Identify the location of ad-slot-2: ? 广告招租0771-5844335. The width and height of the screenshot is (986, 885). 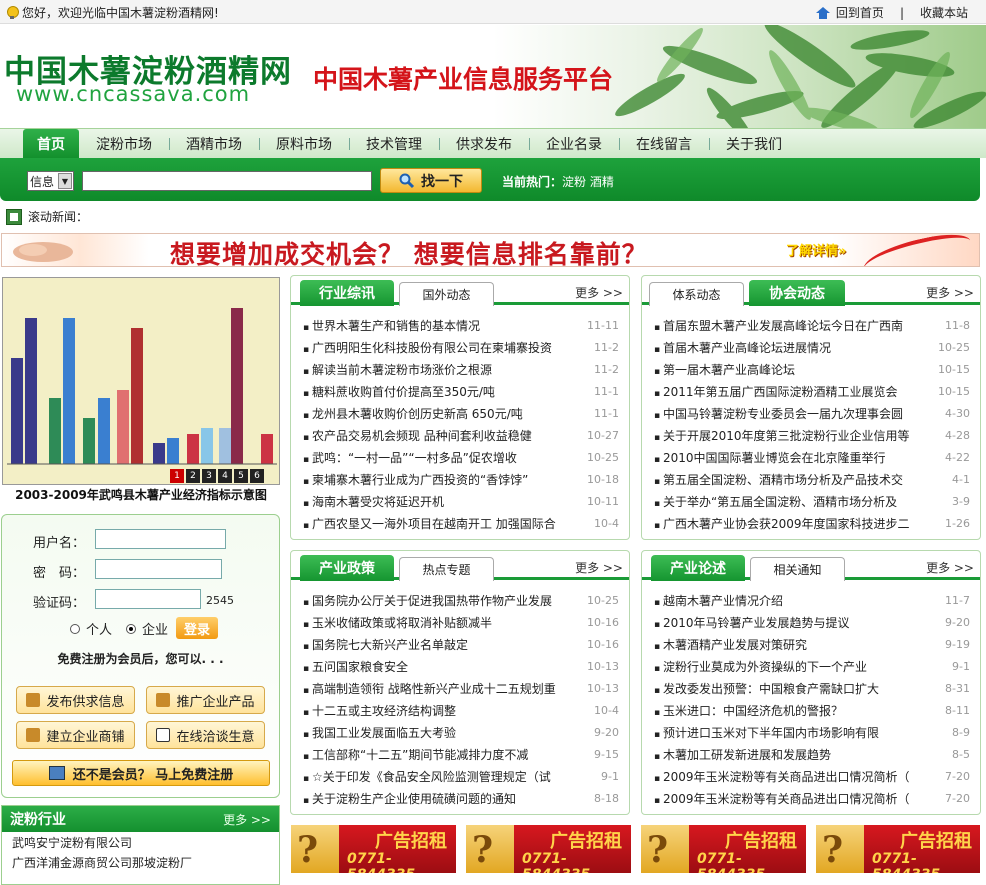
(548, 849).